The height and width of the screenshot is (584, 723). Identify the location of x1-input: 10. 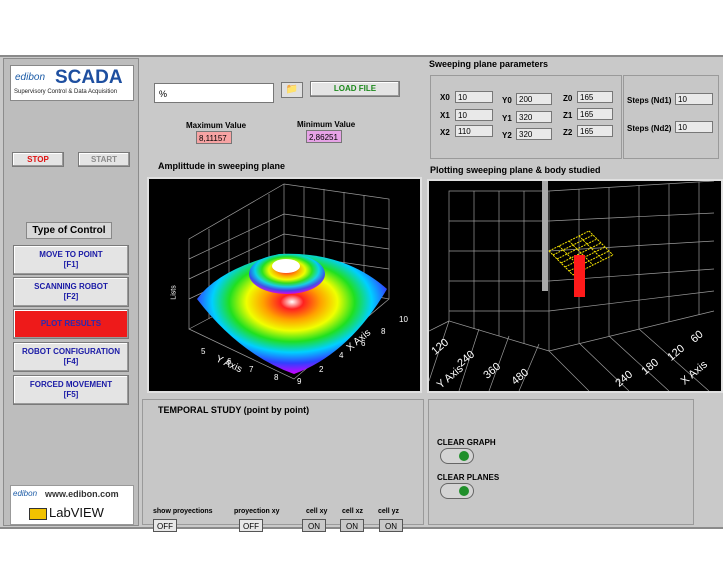
(474, 115).